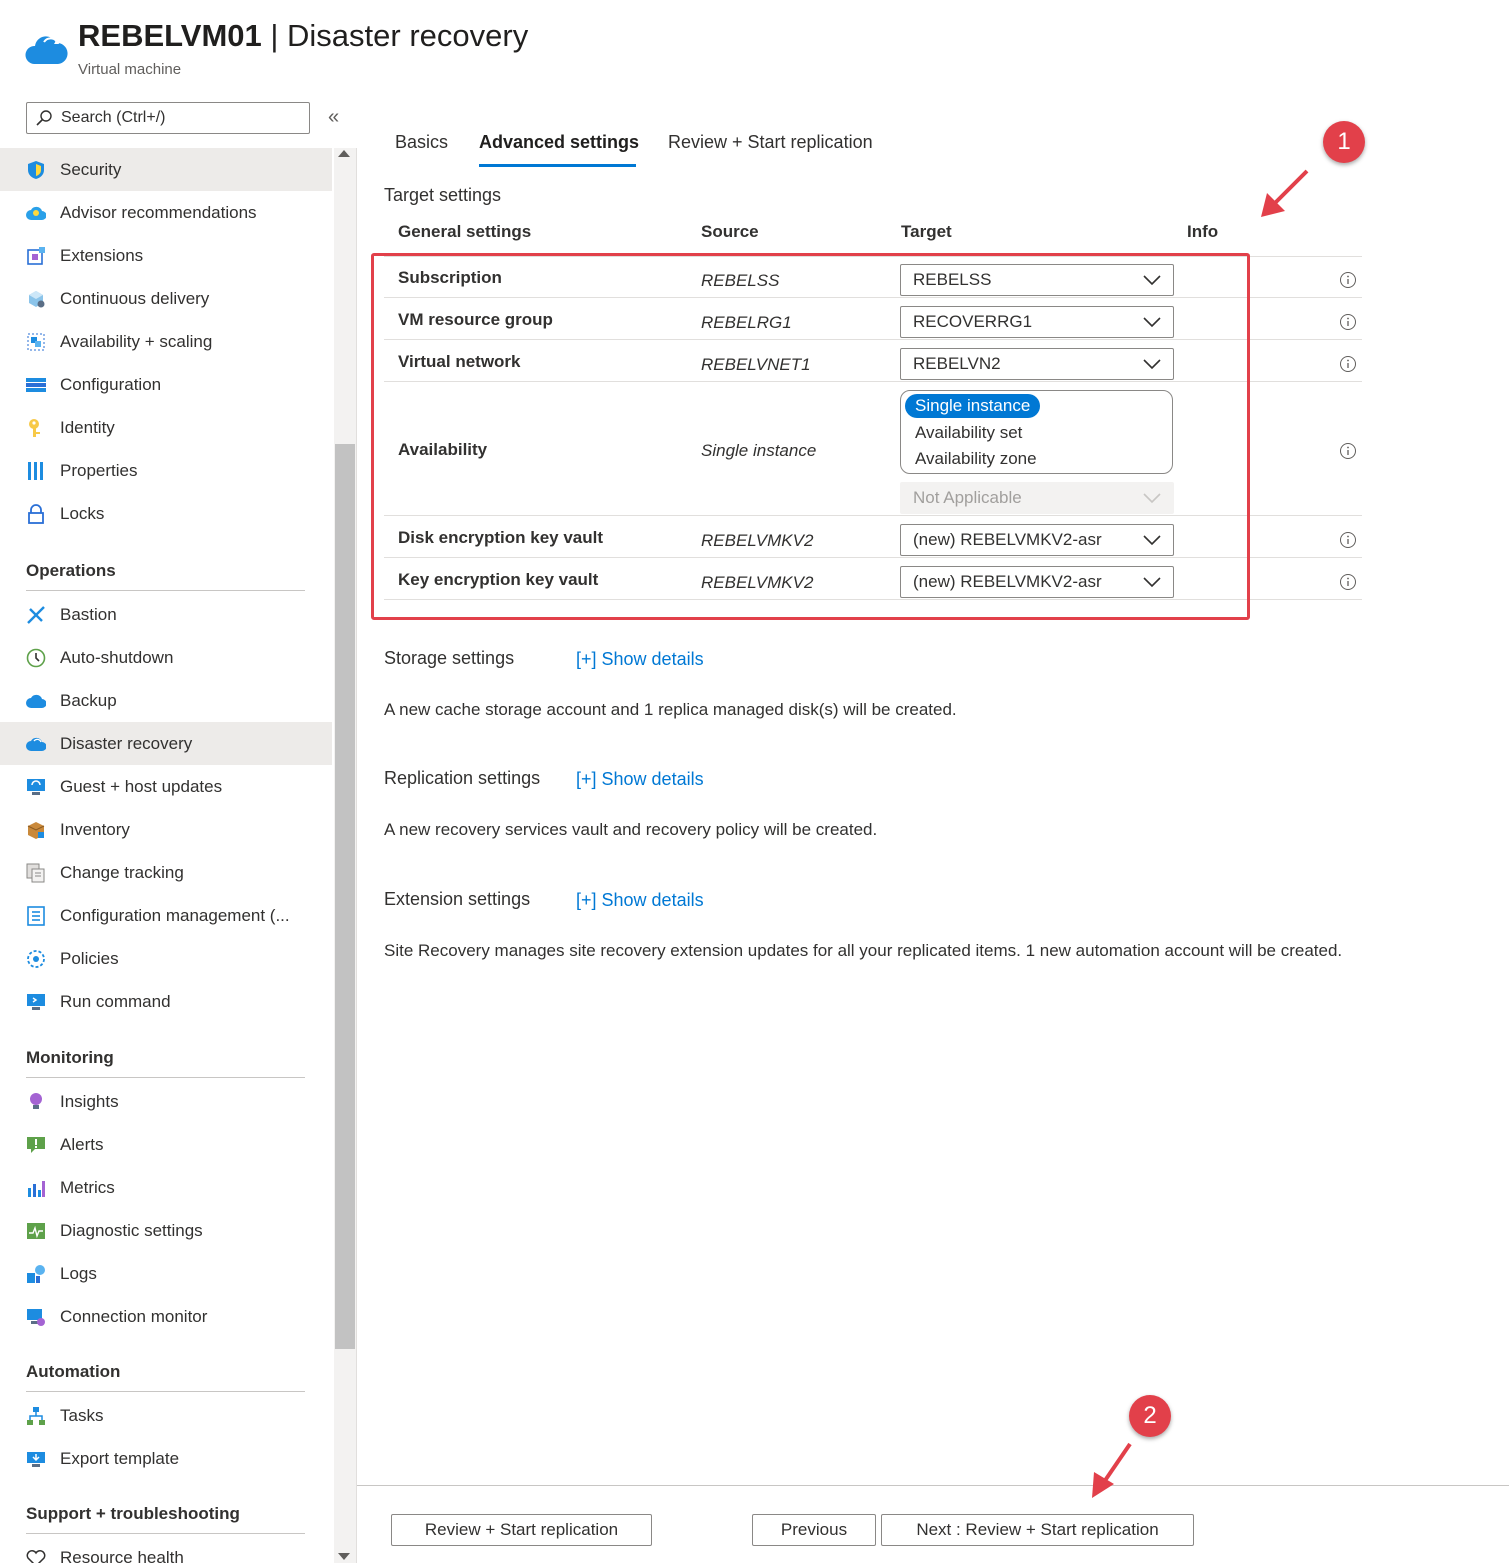 The image size is (1509, 1563). Describe the element at coordinates (344, 1556) in the screenshot. I see `scroll-down-arrow-icon` at that location.